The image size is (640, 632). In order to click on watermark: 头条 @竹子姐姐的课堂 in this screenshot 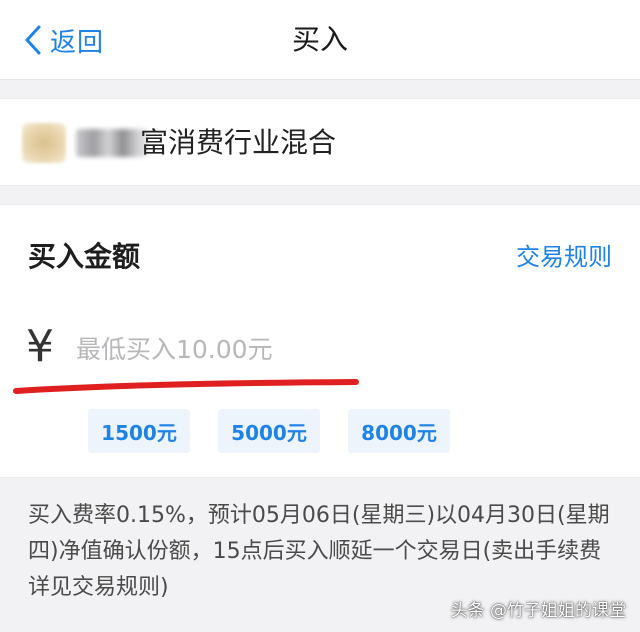, I will do `click(538, 611)`.